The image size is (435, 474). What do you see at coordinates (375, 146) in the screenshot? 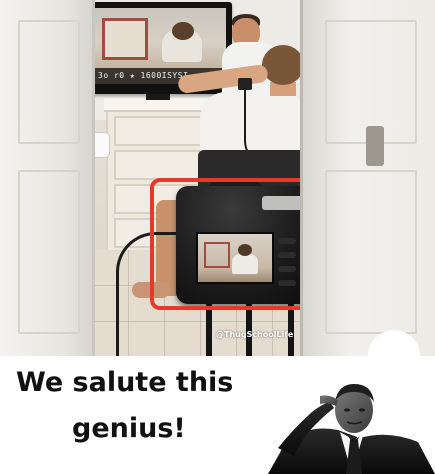
I see `door-latch` at bounding box center [375, 146].